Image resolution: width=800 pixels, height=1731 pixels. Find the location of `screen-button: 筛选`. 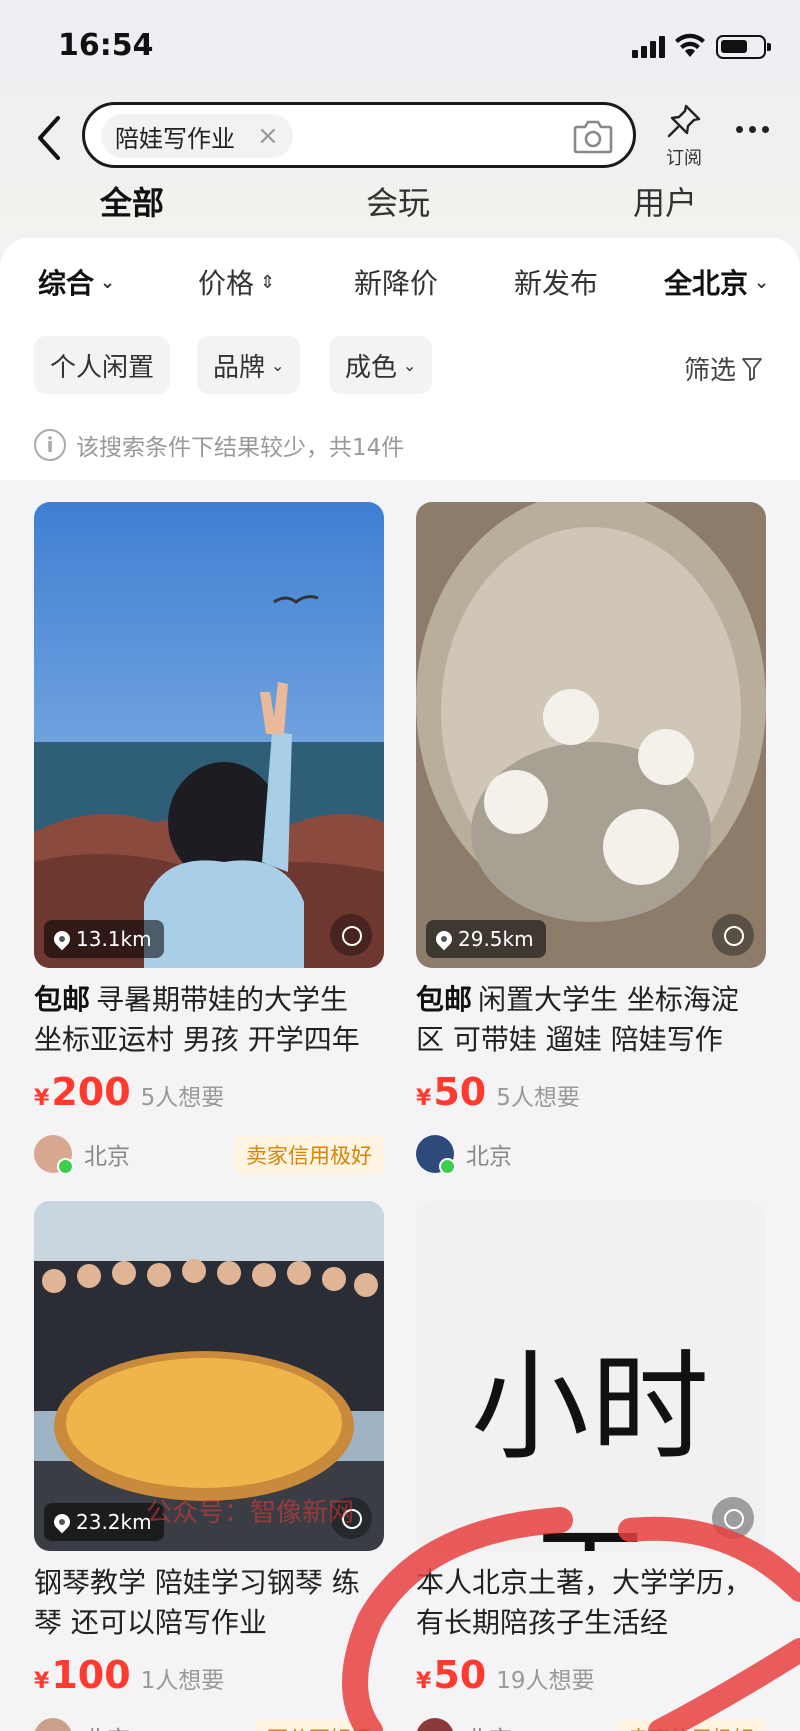

screen-button: 筛选 is located at coordinates (723, 368).